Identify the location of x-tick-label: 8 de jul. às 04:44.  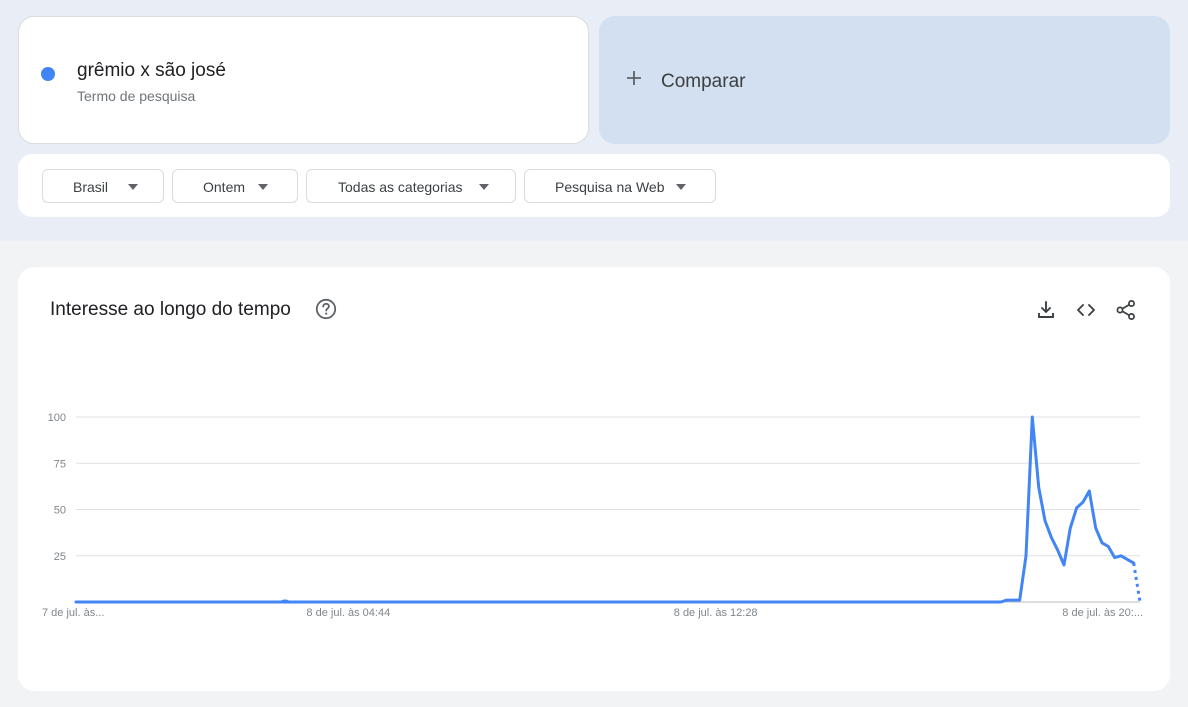
(348, 613).